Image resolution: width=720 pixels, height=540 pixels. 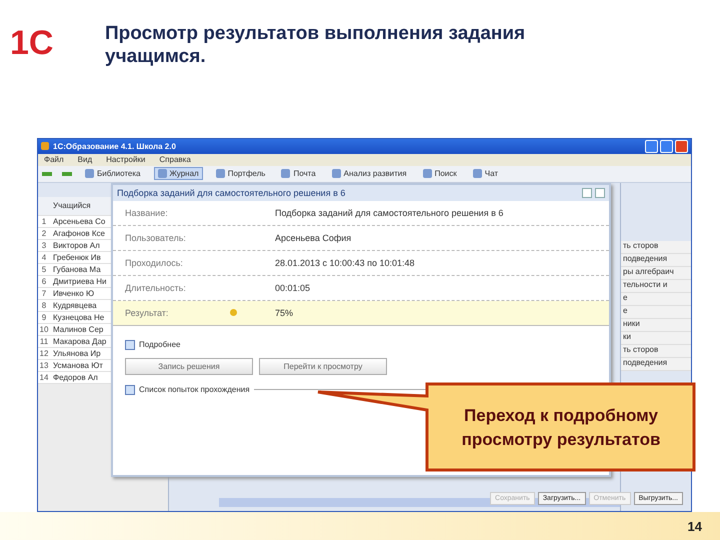 I want to click on field-label: Название:, so click(x=146, y=213).